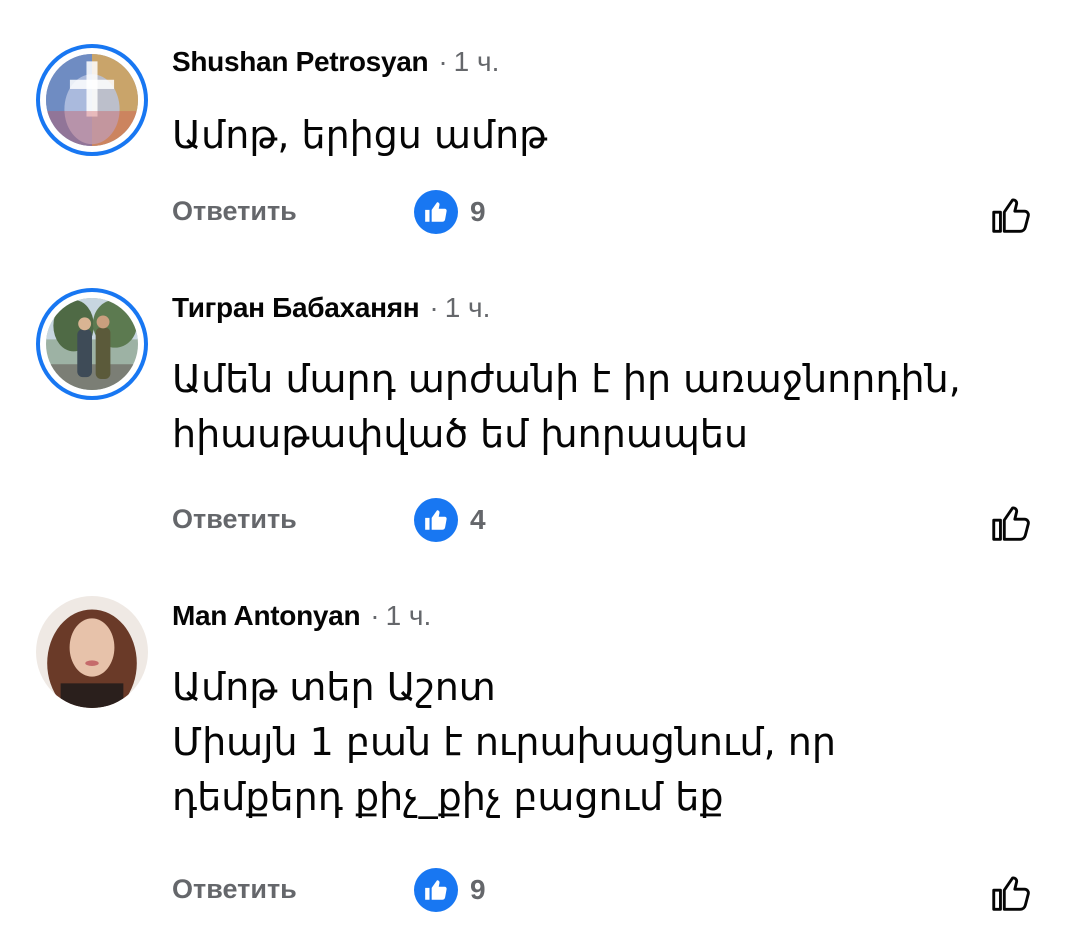 This screenshot has height=926, width=1080. I want to click on reaction-count: 4, so click(478, 519).